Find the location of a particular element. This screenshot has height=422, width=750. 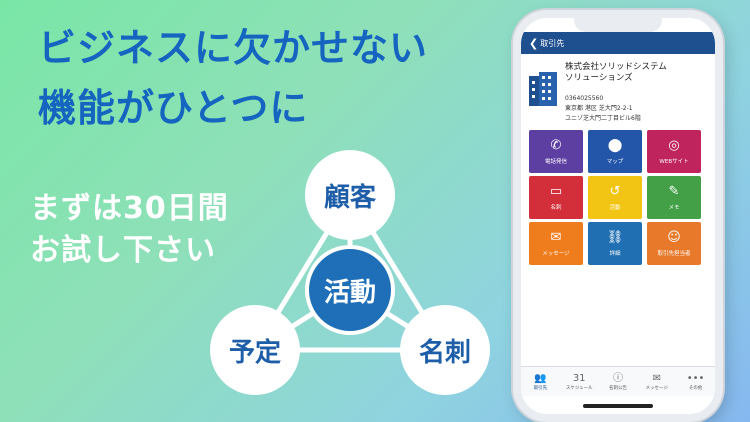

phone-icon: ✆ is located at coordinates (556, 145).